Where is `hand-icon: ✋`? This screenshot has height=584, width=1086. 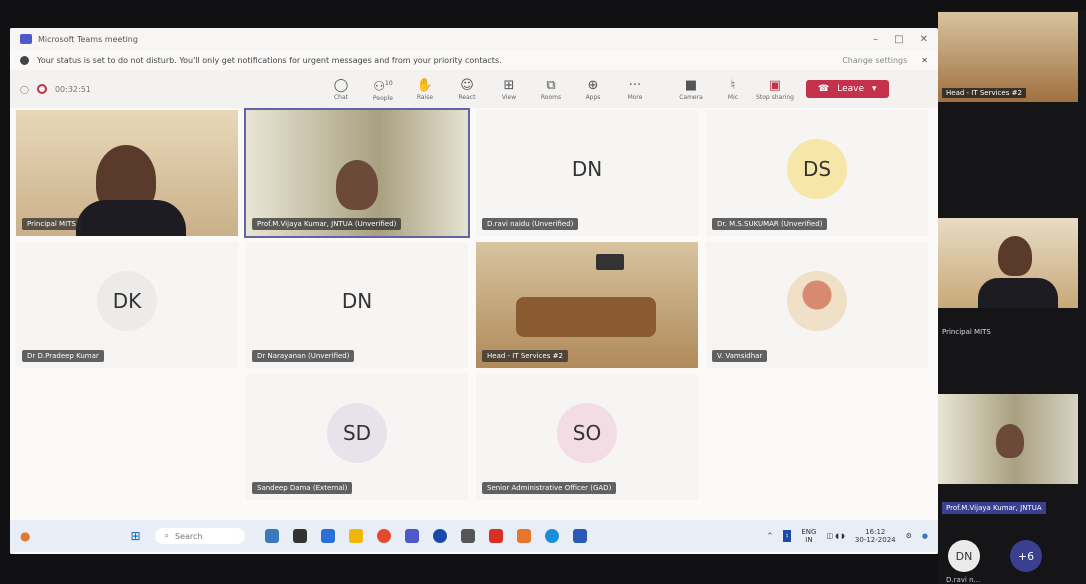 hand-icon: ✋ is located at coordinates (425, 85).